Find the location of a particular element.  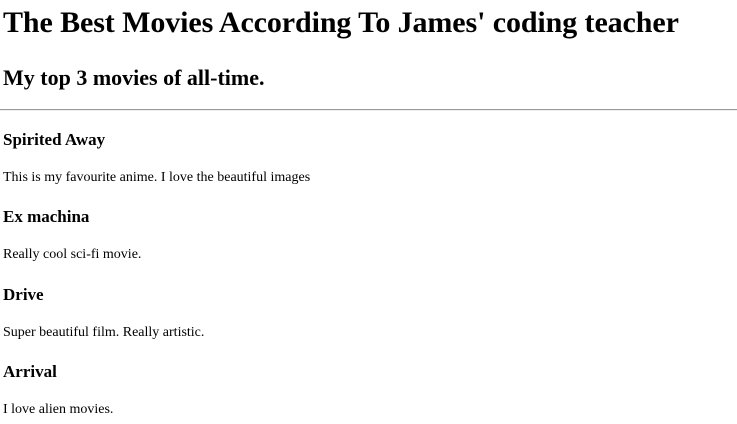

movie-title: Arrival is located at coordinates (30, 371).